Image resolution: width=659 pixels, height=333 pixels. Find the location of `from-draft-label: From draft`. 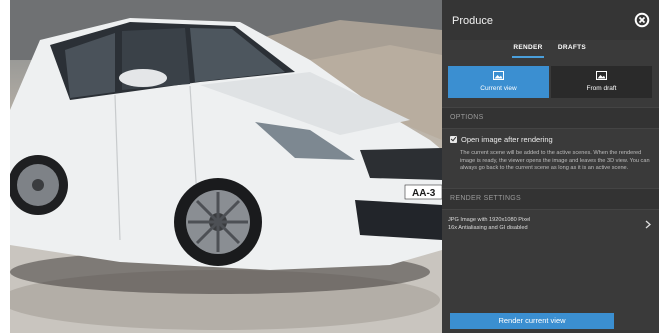

from-draft-label: From draft is located at coordinates (601, 88).